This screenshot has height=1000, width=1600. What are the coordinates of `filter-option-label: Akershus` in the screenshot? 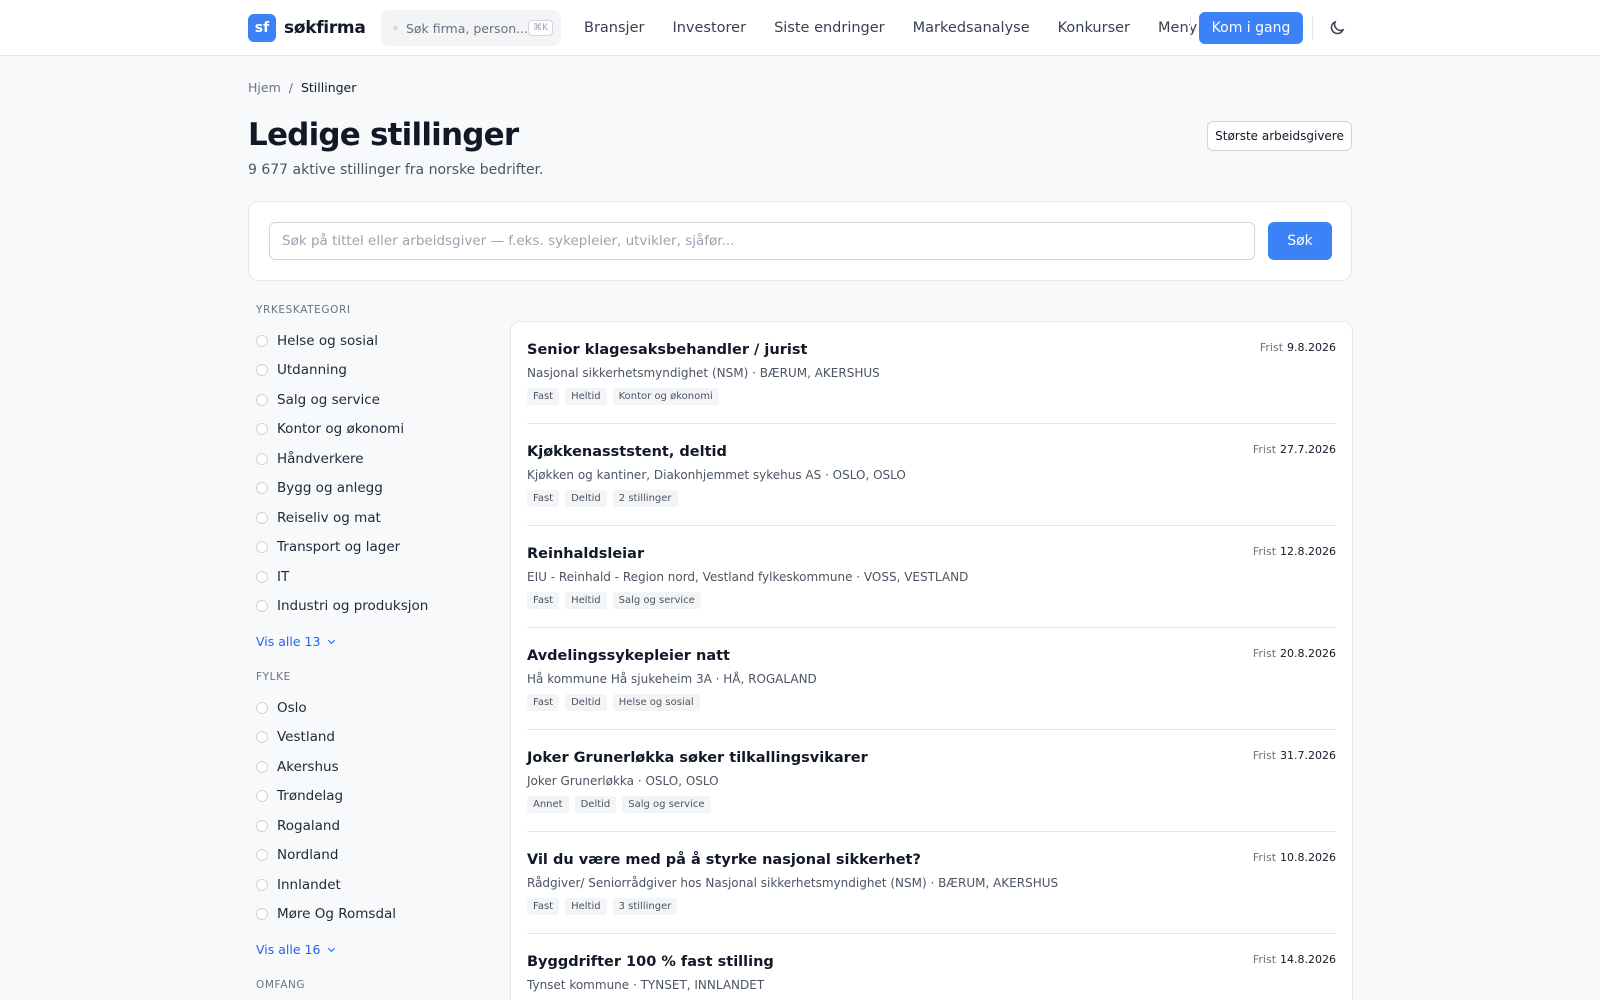 It's located at (308, 766).